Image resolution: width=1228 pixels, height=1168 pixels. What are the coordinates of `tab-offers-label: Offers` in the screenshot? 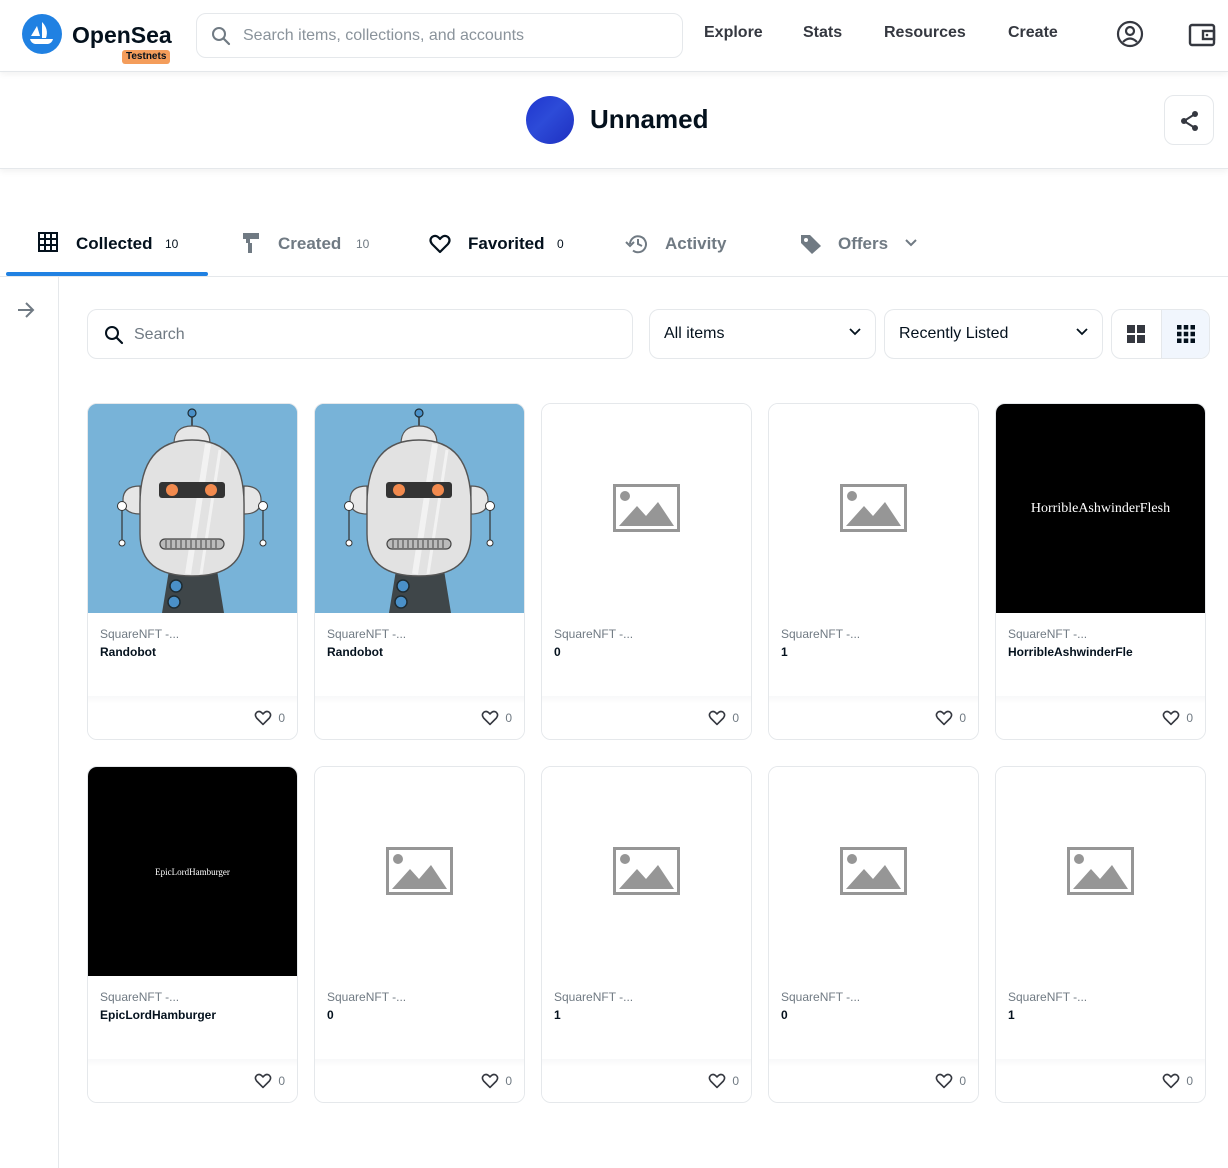 It's located at (863, 243).